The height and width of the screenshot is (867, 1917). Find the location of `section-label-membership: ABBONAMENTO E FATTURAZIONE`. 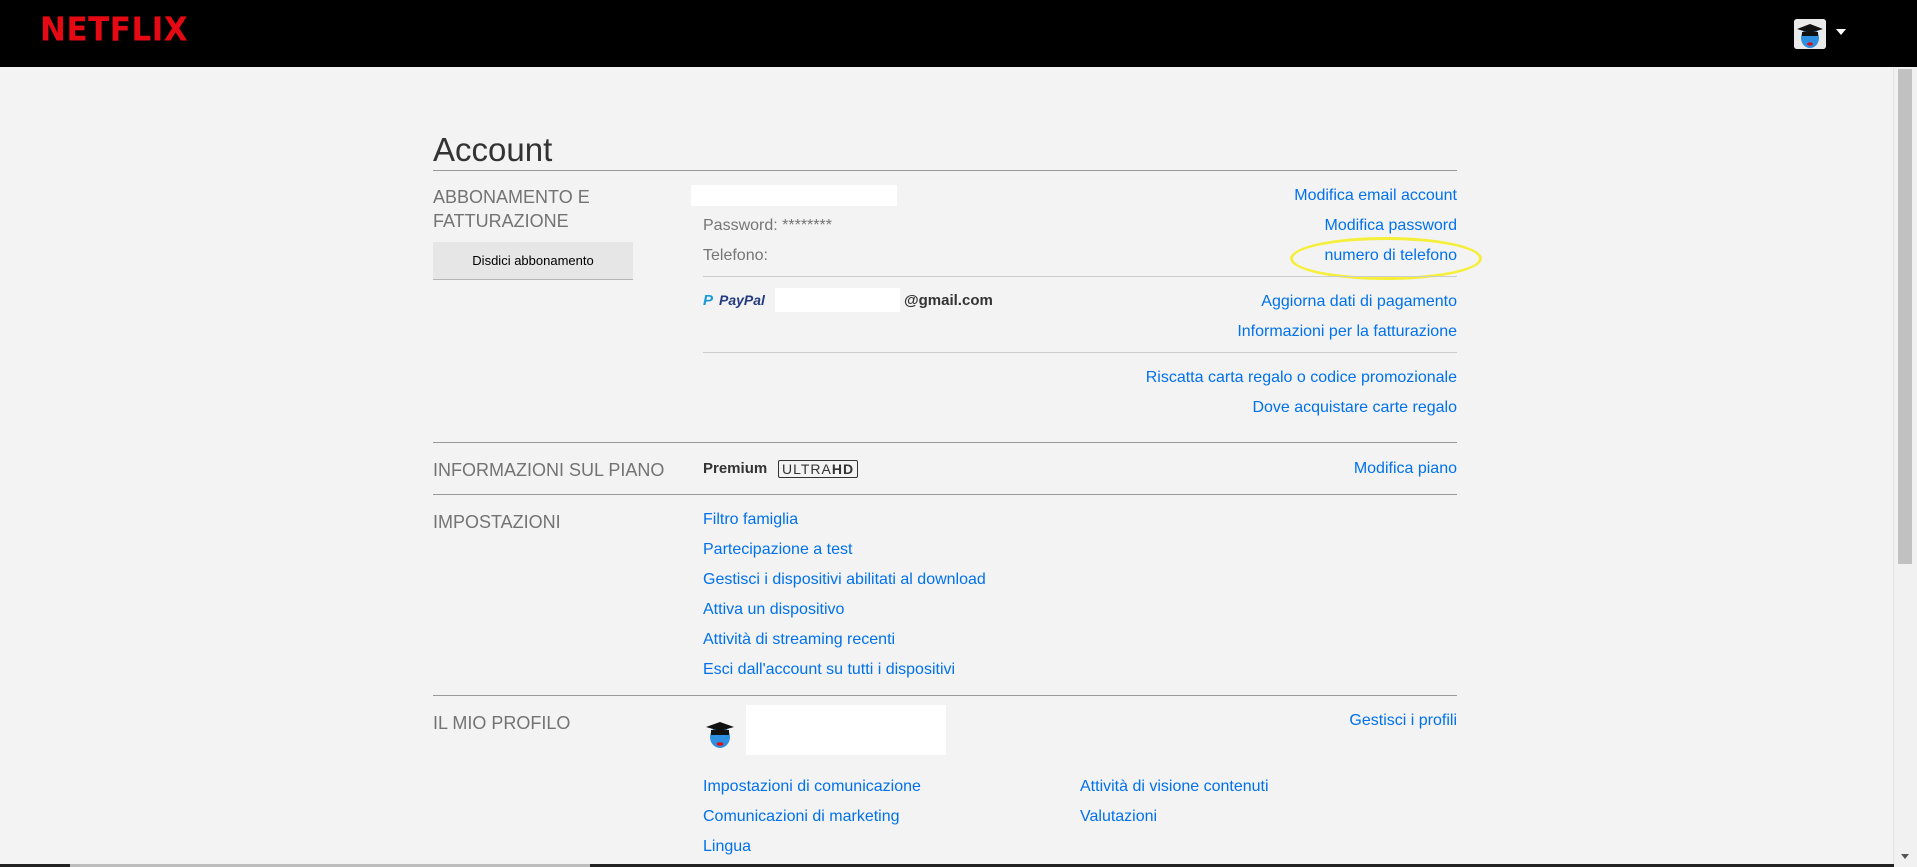

section-label-membership: ABBONAMENTO E FATTURAZIONE is located at coordinates (511, 209).